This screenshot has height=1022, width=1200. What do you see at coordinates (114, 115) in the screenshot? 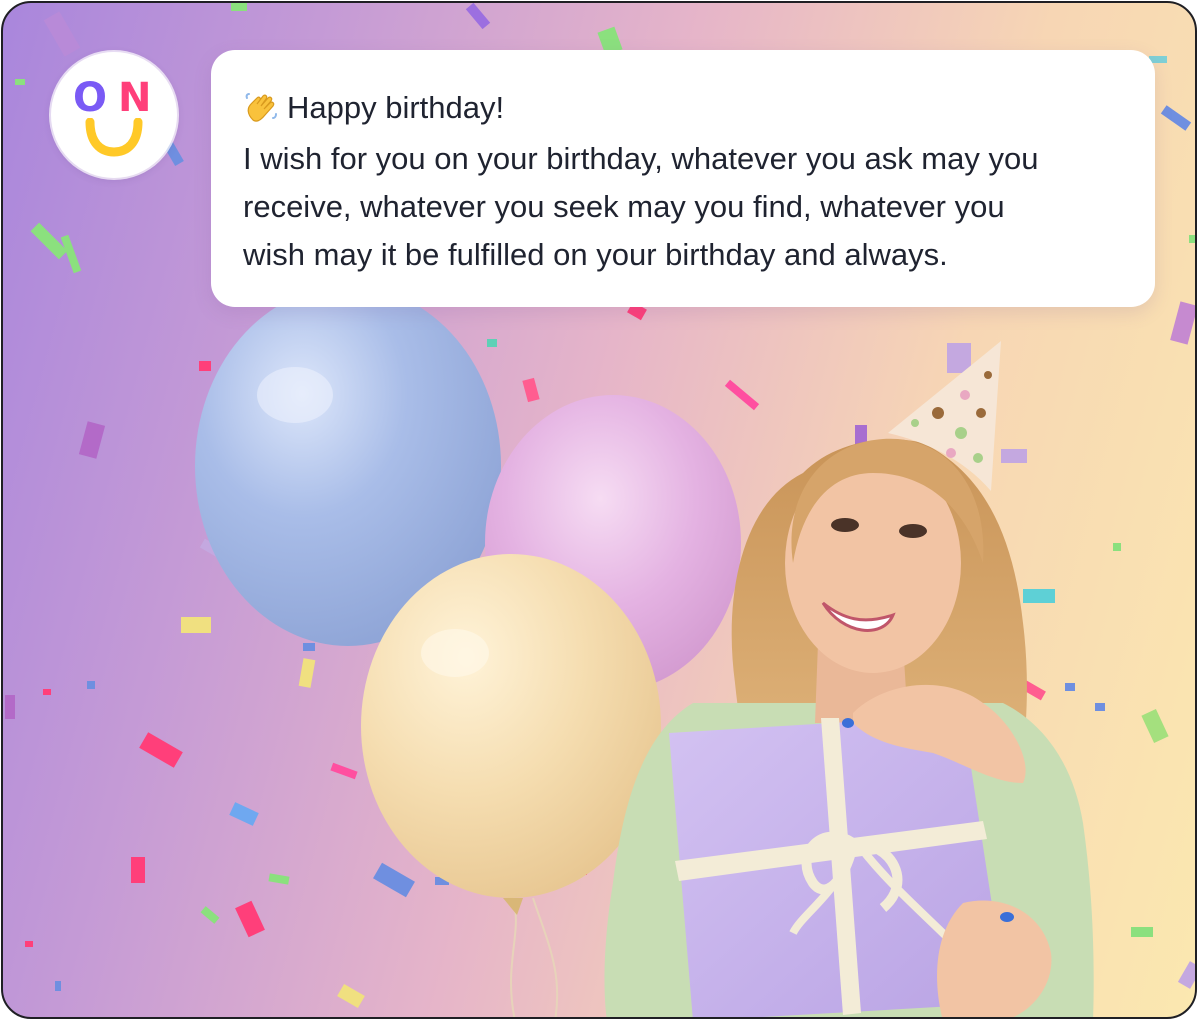
I see `brand-avatar: O N` at bounding box center [114, 115].